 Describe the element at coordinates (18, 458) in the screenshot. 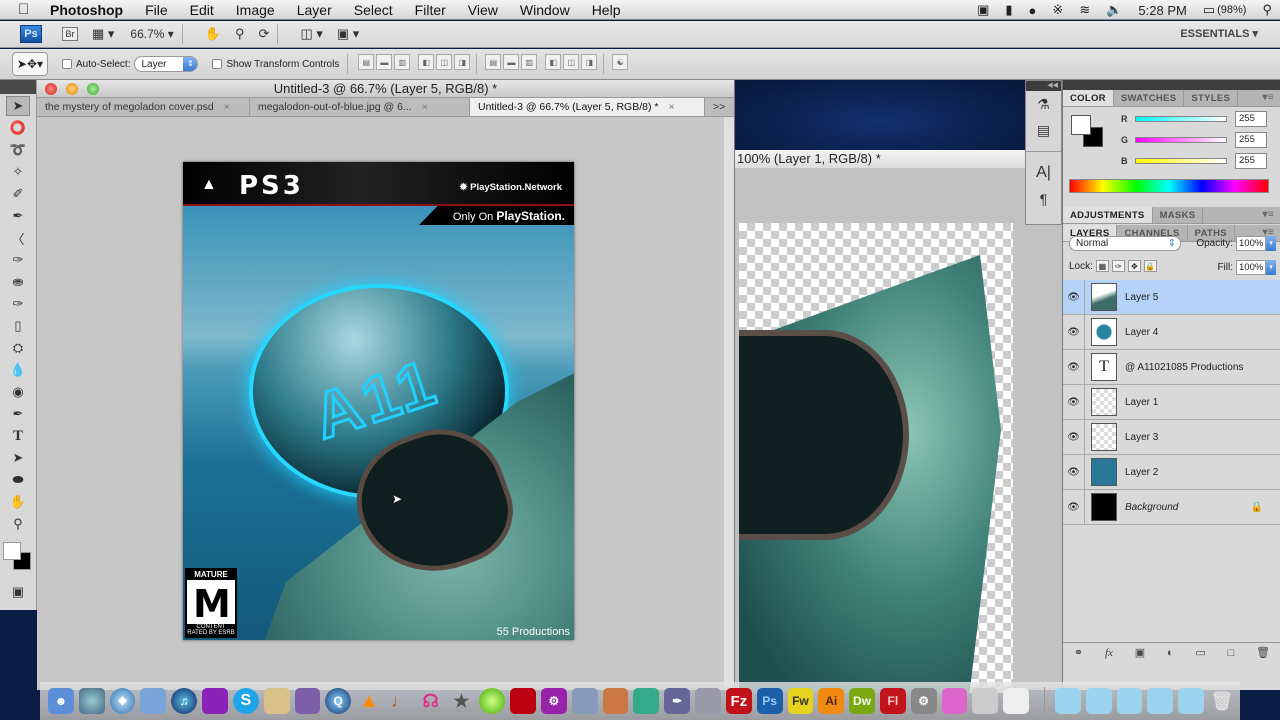

I see `path-selection-tool-icon: ➤` at that location.